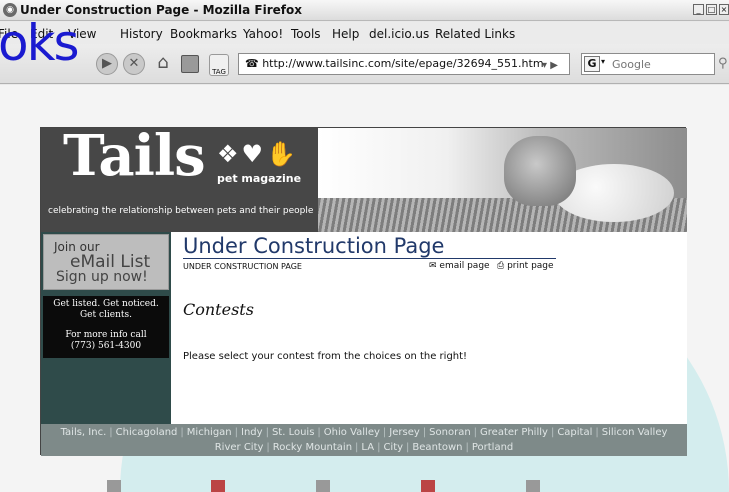 The image size is (729, 492). What do you see at coordinates (352, 432) in the screenshot?
I see `footer-link: Ohio Valley` at bounding box center [352, 432].